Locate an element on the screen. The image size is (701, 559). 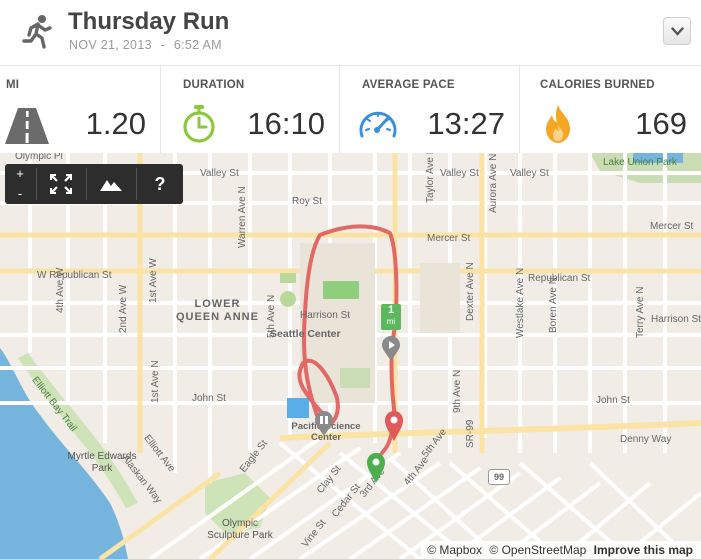
mile-marker-unit: mi is located at coordinates (391, 321).